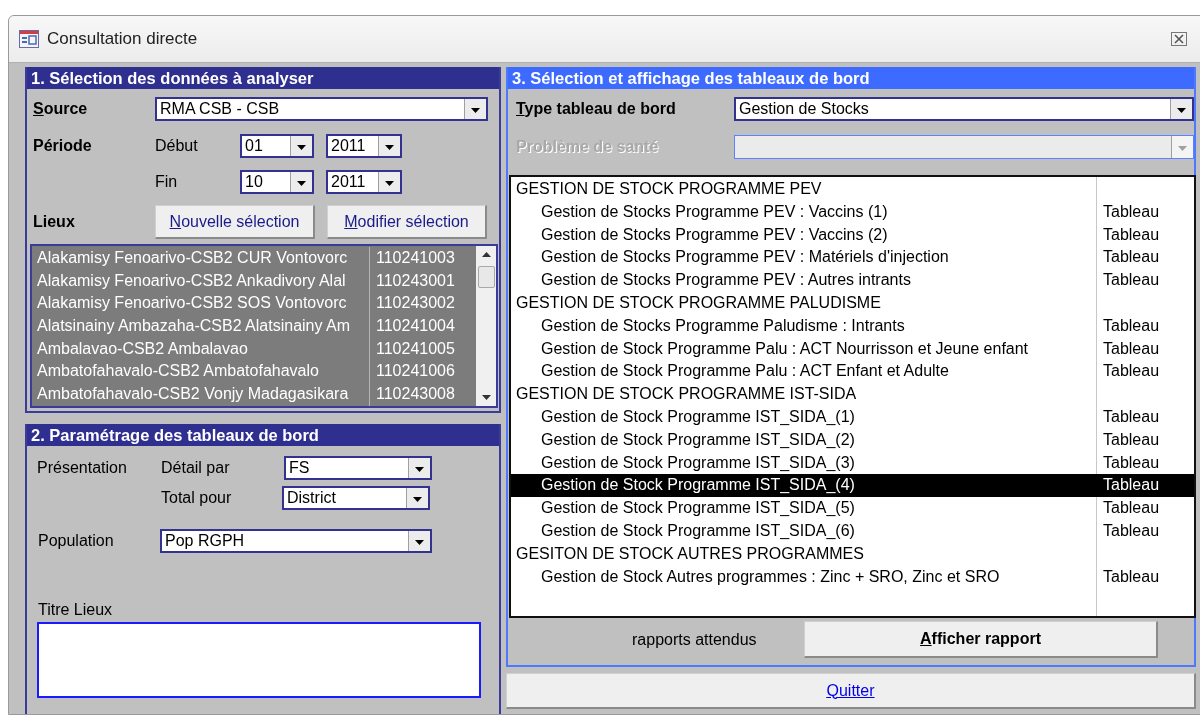 Image resolution: width=1200 pixels, height=715 pixels. What do you see at coordinates (201, 326) in the screenshot?
I see `place-name: Alatsinainy Ambazaha-CSB2 Alatsinainy Am` at bounding box center [201, 326].